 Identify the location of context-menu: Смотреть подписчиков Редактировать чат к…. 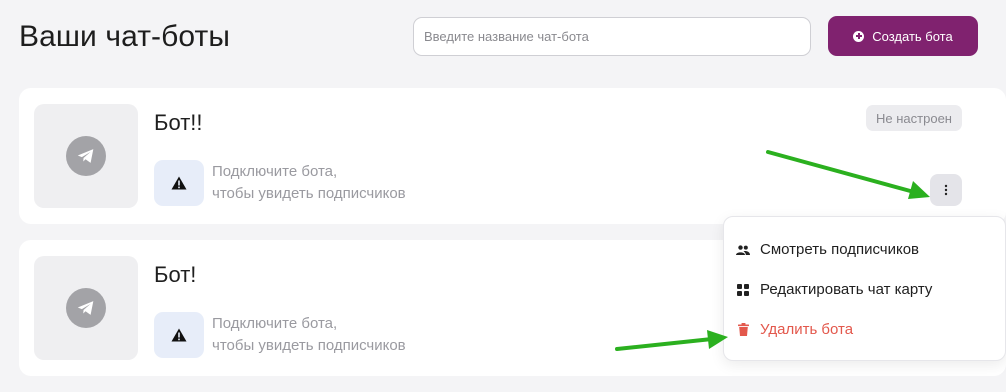
(864, 288).